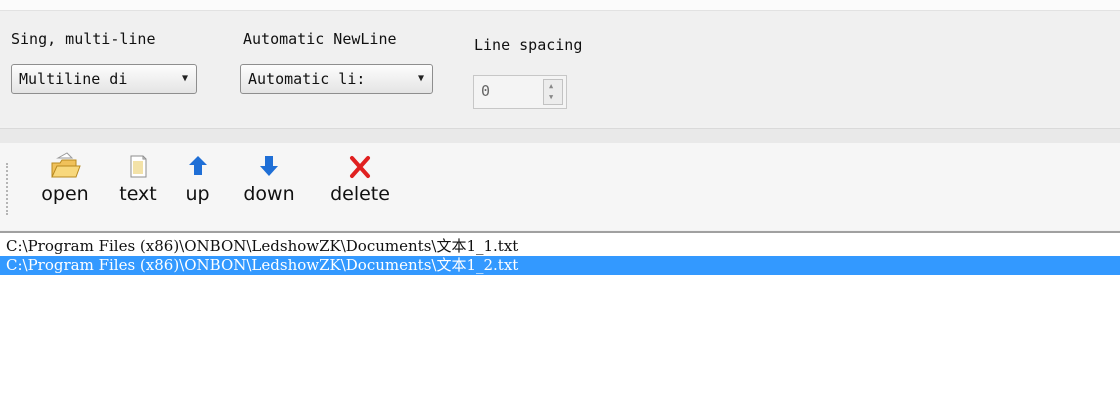 This screenshot has height=417, width=1120. What do you see at coordinates (197, 166) in the screenshot?
I see `arrow-up-icon` at bounding box center [197, 166].